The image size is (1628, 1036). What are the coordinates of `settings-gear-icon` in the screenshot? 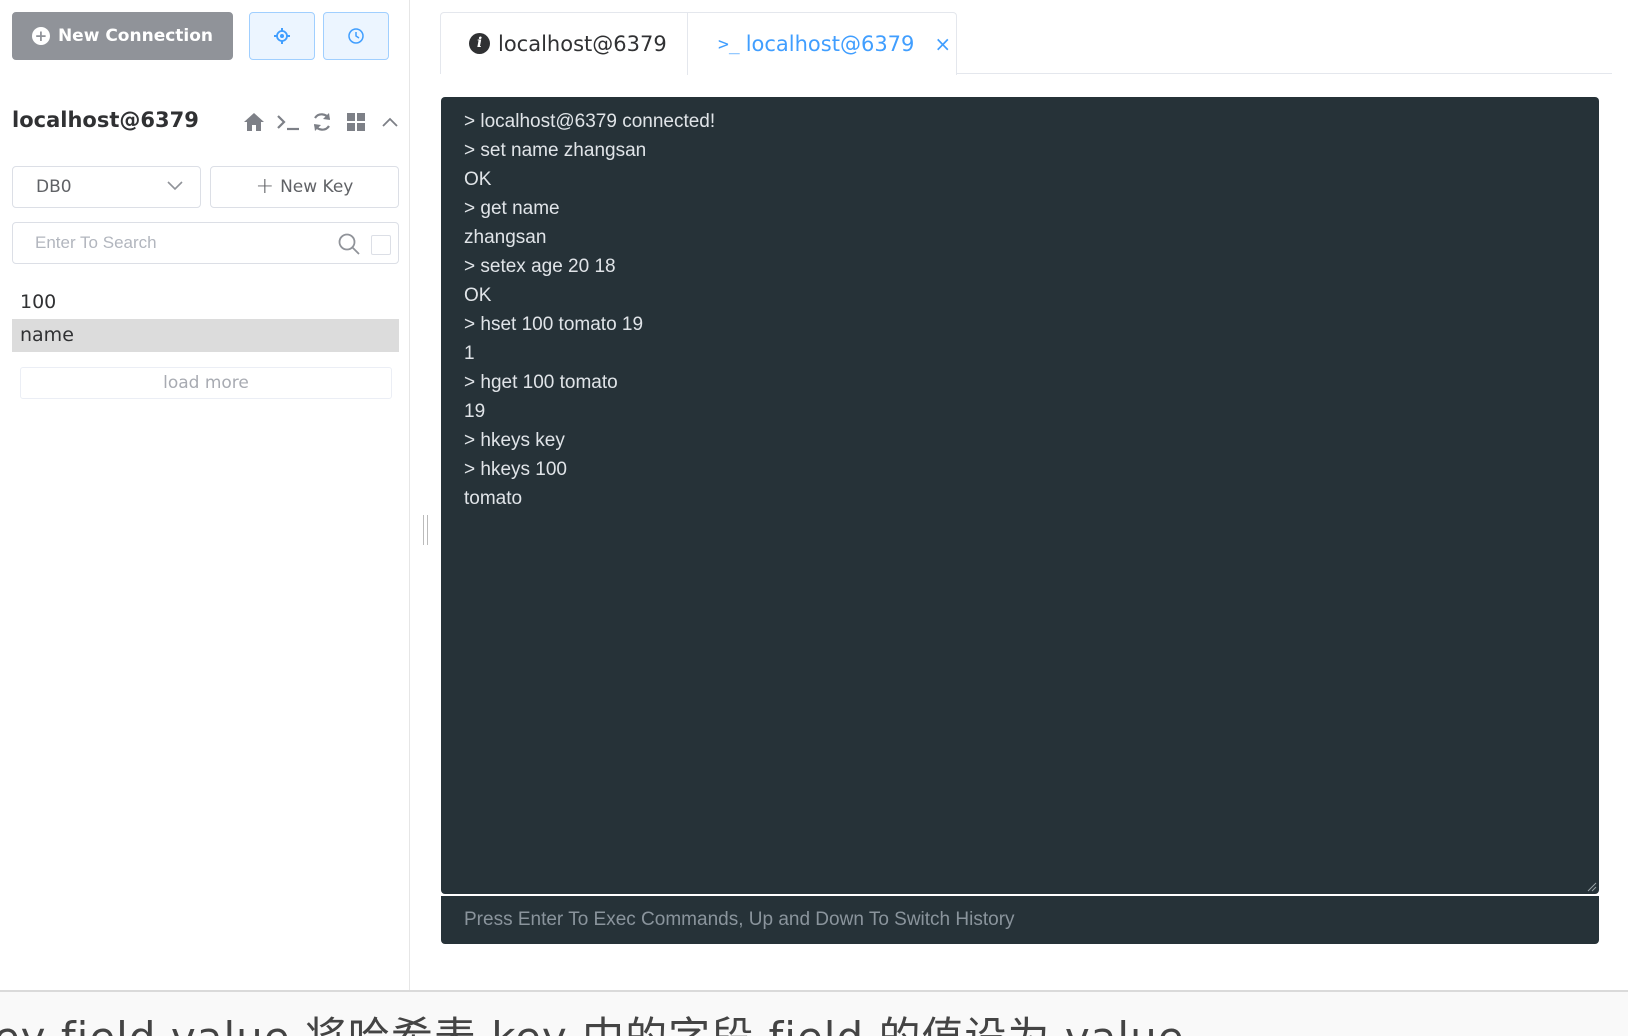 It's located at (282, 36).